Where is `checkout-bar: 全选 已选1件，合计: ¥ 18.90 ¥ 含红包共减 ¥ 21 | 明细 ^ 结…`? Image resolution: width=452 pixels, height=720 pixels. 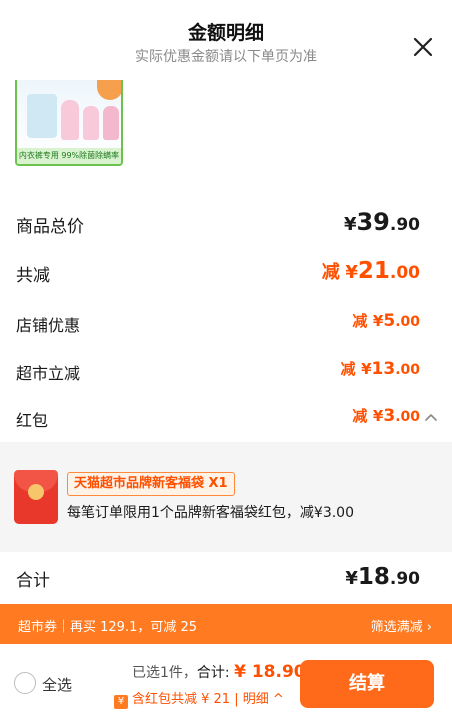
checkout-bar: 全选 已选1件，合计: ¥ 18.90 ¥ 含红包共减 ¥ 21 | 明细 ^ 结… is located at coordinates (226, 682).